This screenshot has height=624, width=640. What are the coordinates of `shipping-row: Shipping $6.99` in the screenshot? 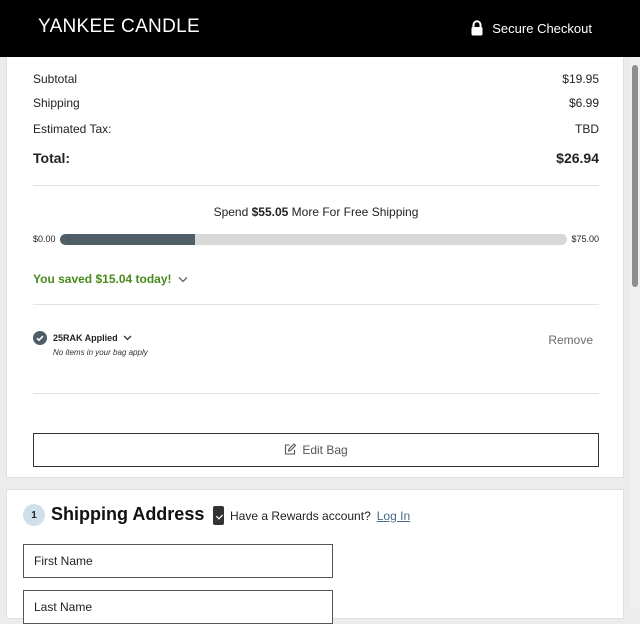 It's located at (316, 103).